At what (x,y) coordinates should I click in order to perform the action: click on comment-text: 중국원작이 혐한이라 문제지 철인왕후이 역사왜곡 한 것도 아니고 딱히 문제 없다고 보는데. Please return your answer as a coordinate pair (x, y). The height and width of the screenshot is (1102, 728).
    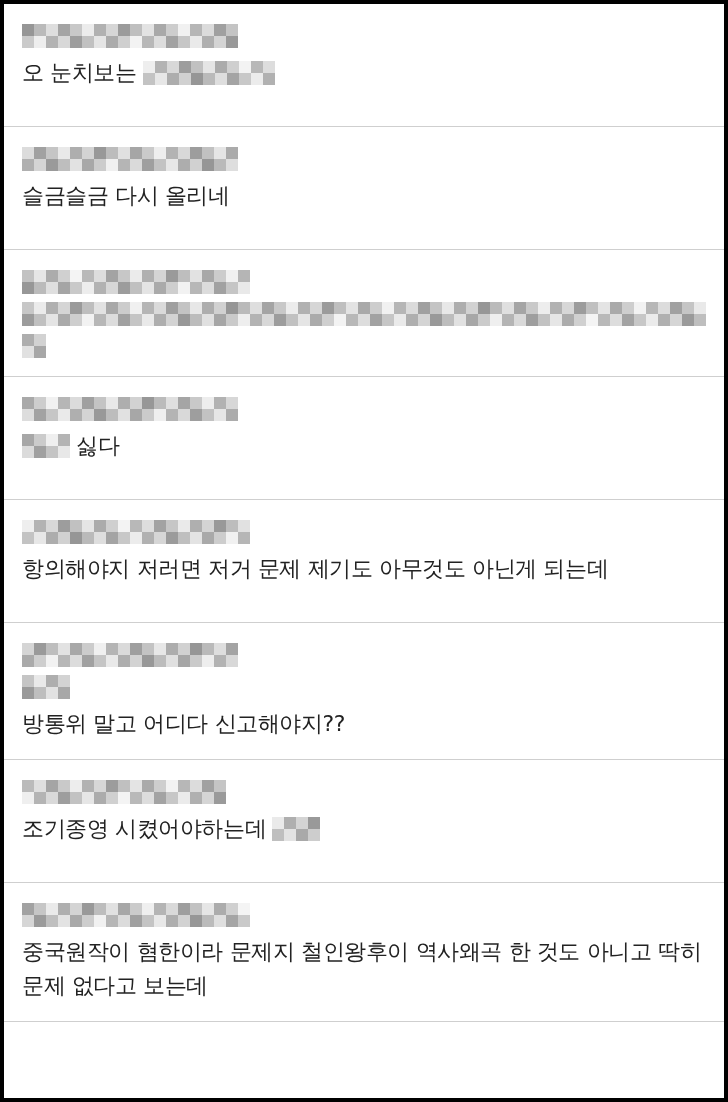
    Looking at the image, I should click on (362, 969).